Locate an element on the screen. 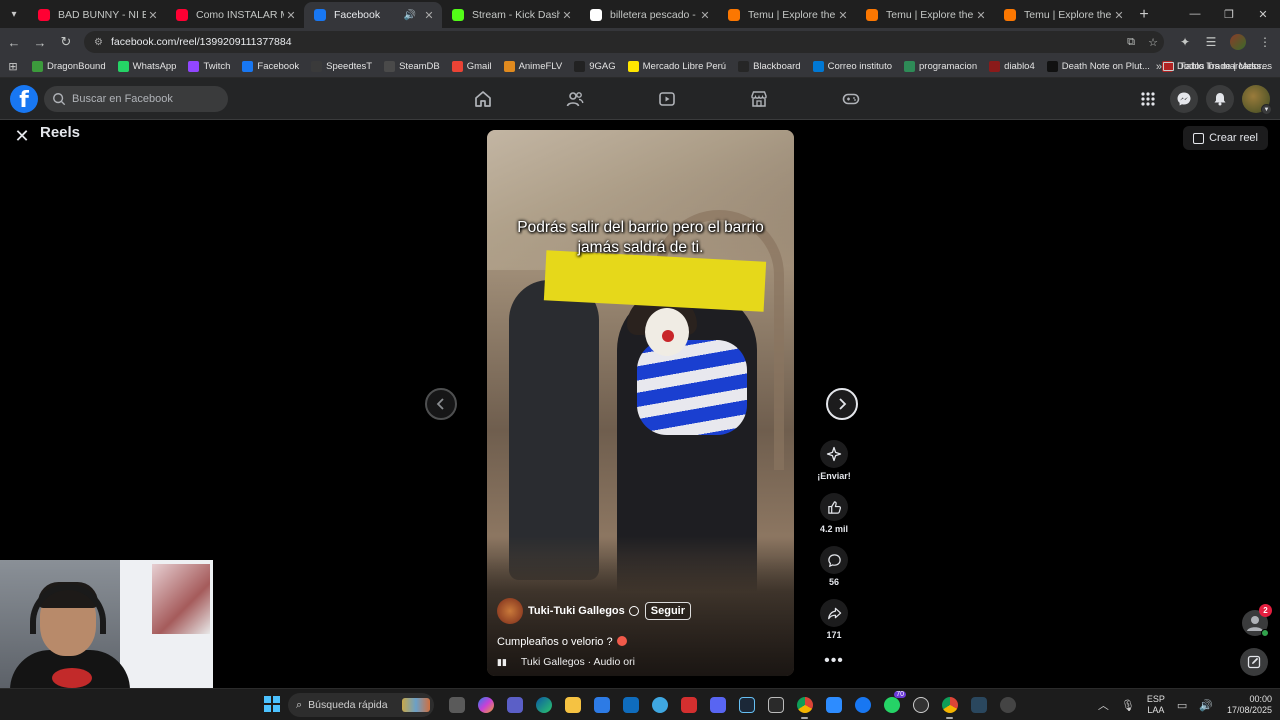  bookmark-star-icon: ☆ is located at coordinates (1153, 42).